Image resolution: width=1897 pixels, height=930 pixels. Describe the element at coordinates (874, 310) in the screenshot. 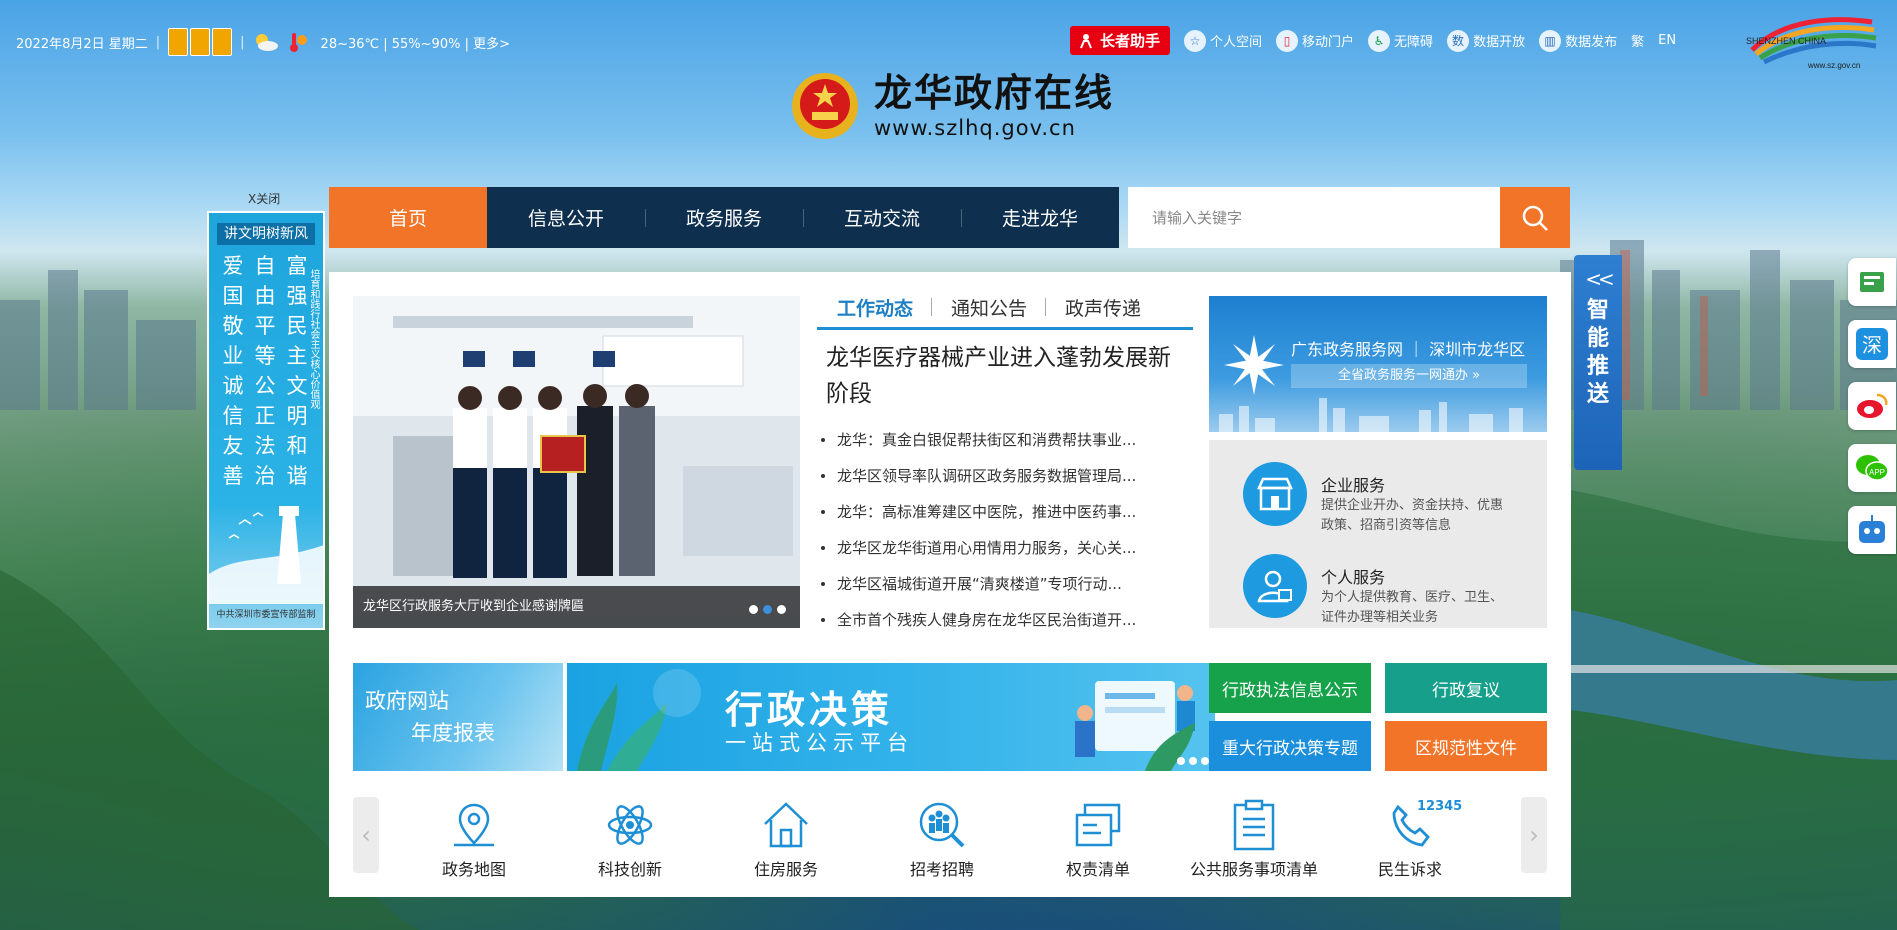

I see `tab-work-news: 工作动态` at that location.